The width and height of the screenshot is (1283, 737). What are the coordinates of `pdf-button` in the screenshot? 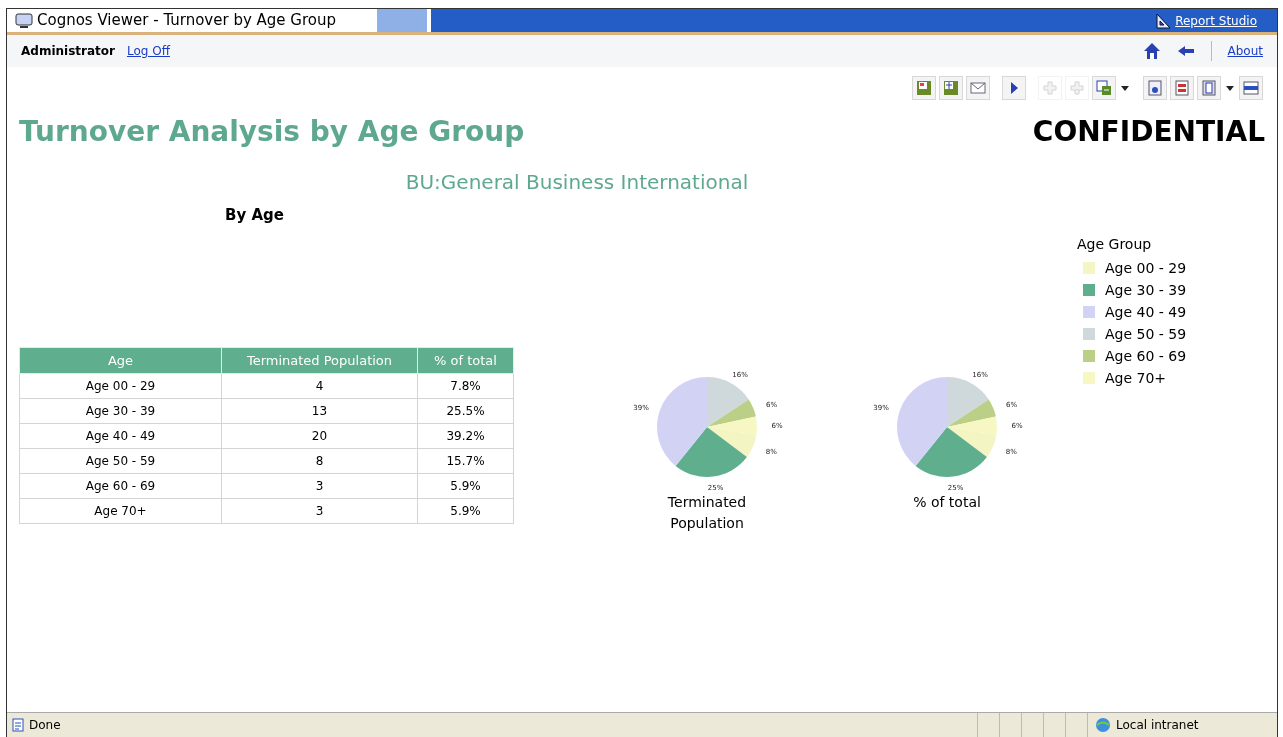 It's located at (1182, 88).